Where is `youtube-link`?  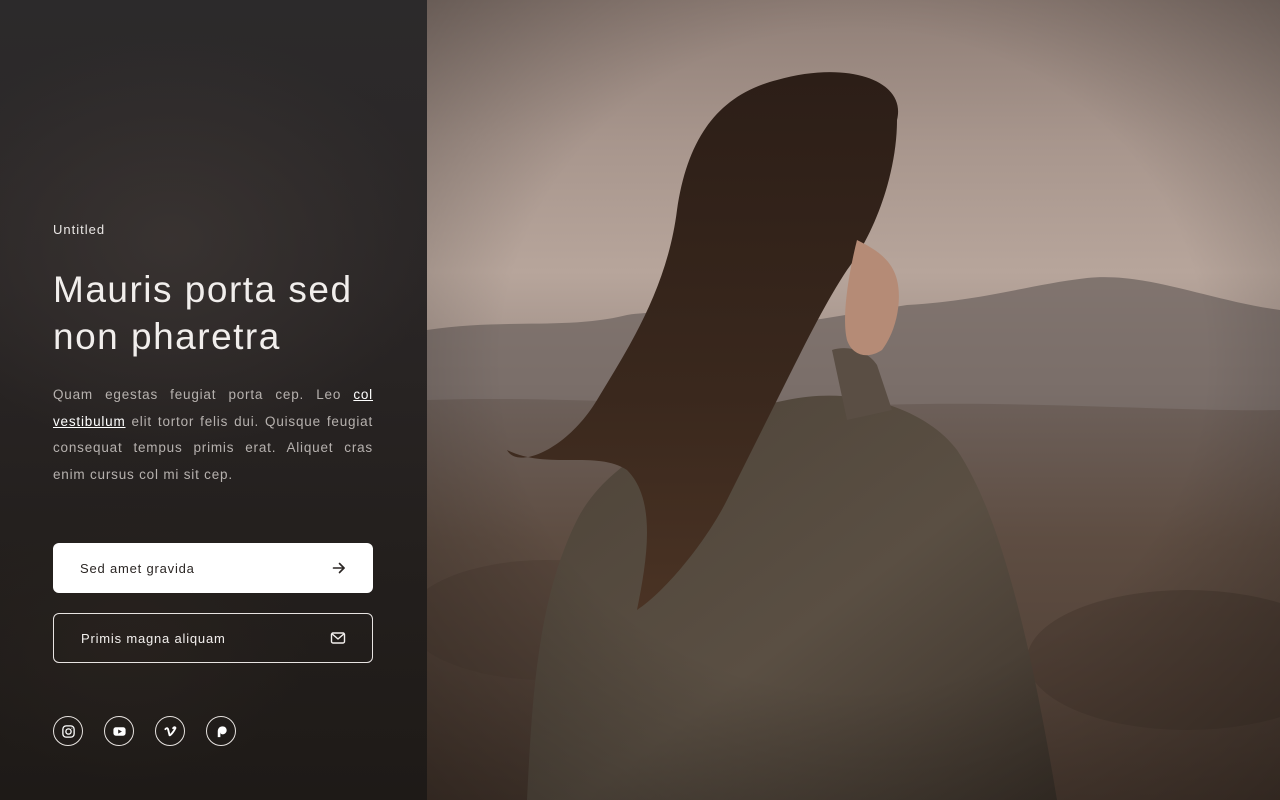
youtube-link is located at coordinates (119, 731).